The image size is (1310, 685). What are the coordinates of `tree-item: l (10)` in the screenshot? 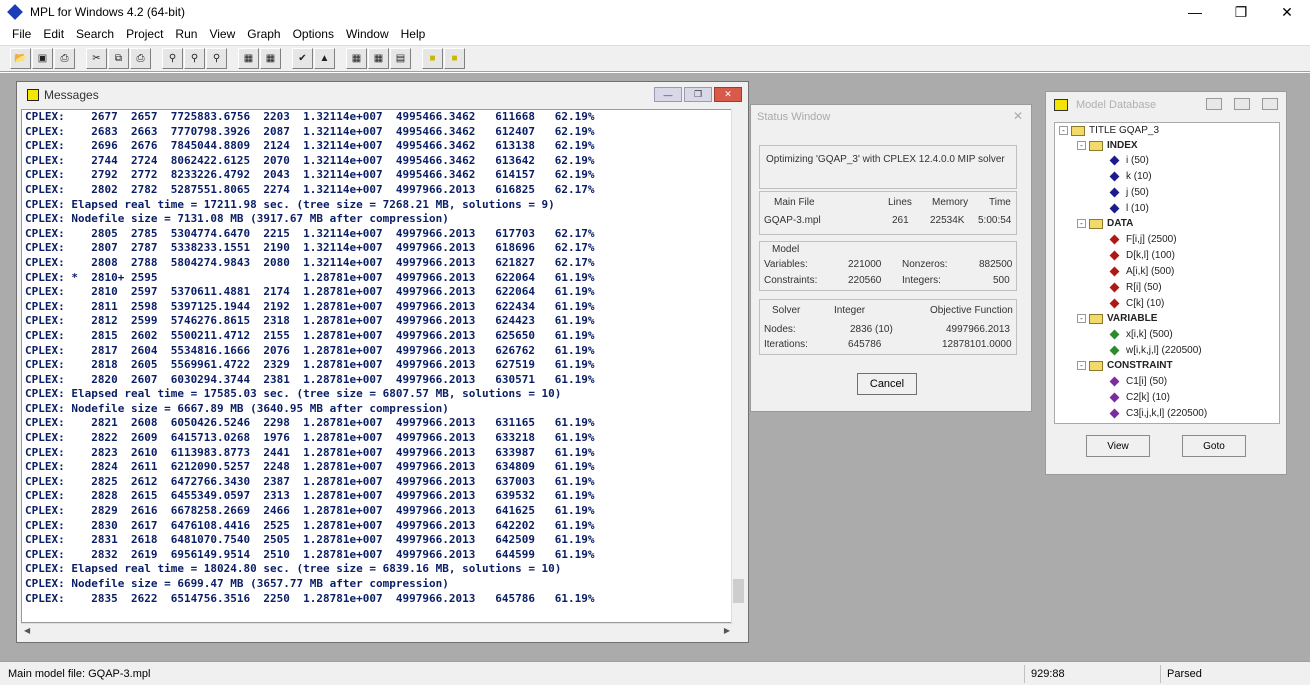 It's located at (1129, 208).